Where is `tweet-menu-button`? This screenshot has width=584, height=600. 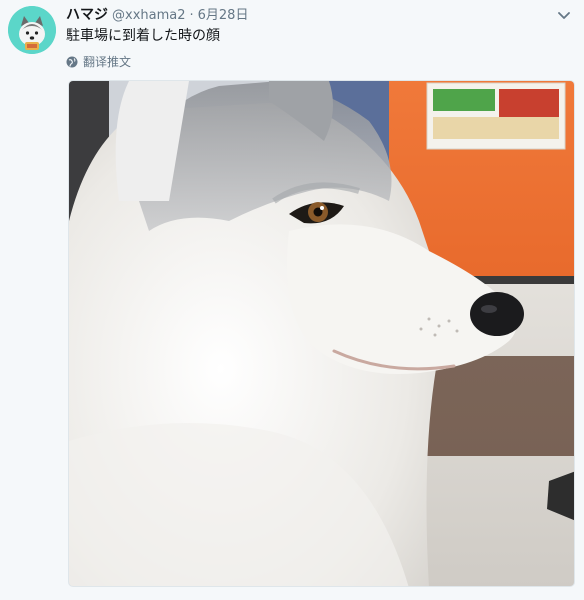 tweet-menu-button is located at coordinates (564, 16).